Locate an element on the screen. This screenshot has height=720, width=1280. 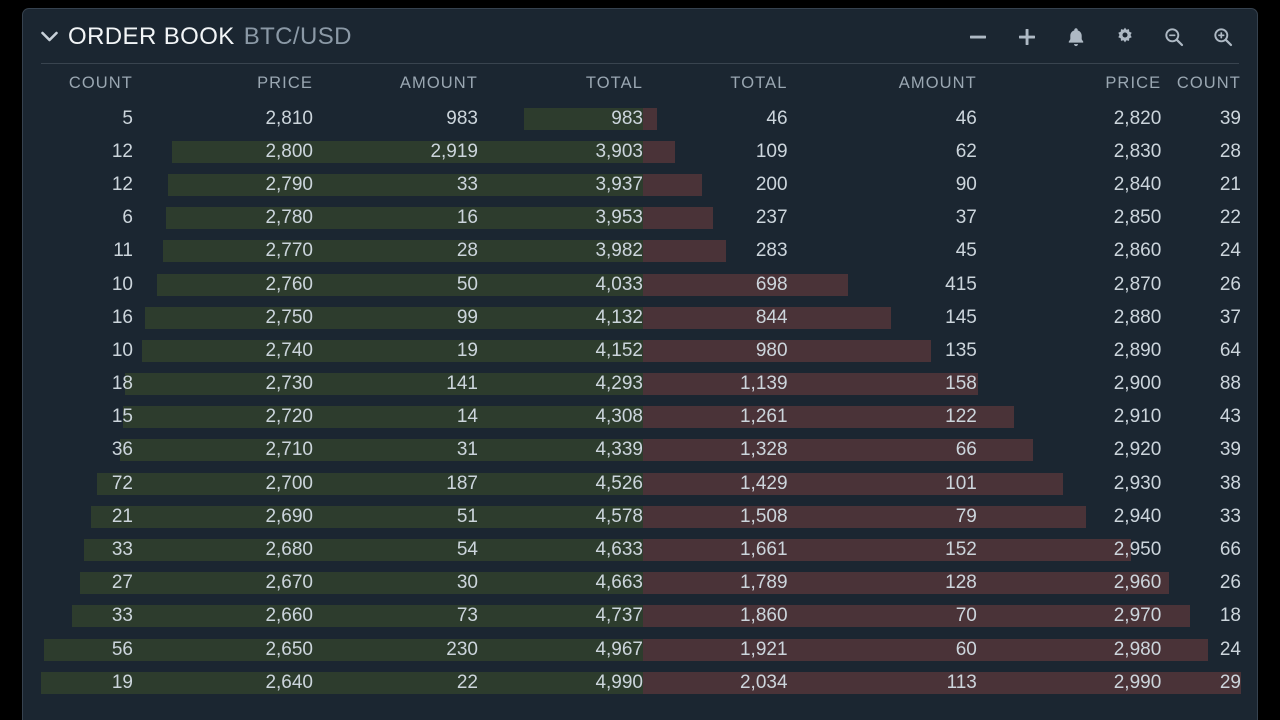
bid-cell-count: 15 is located at coordinates (122, 417).